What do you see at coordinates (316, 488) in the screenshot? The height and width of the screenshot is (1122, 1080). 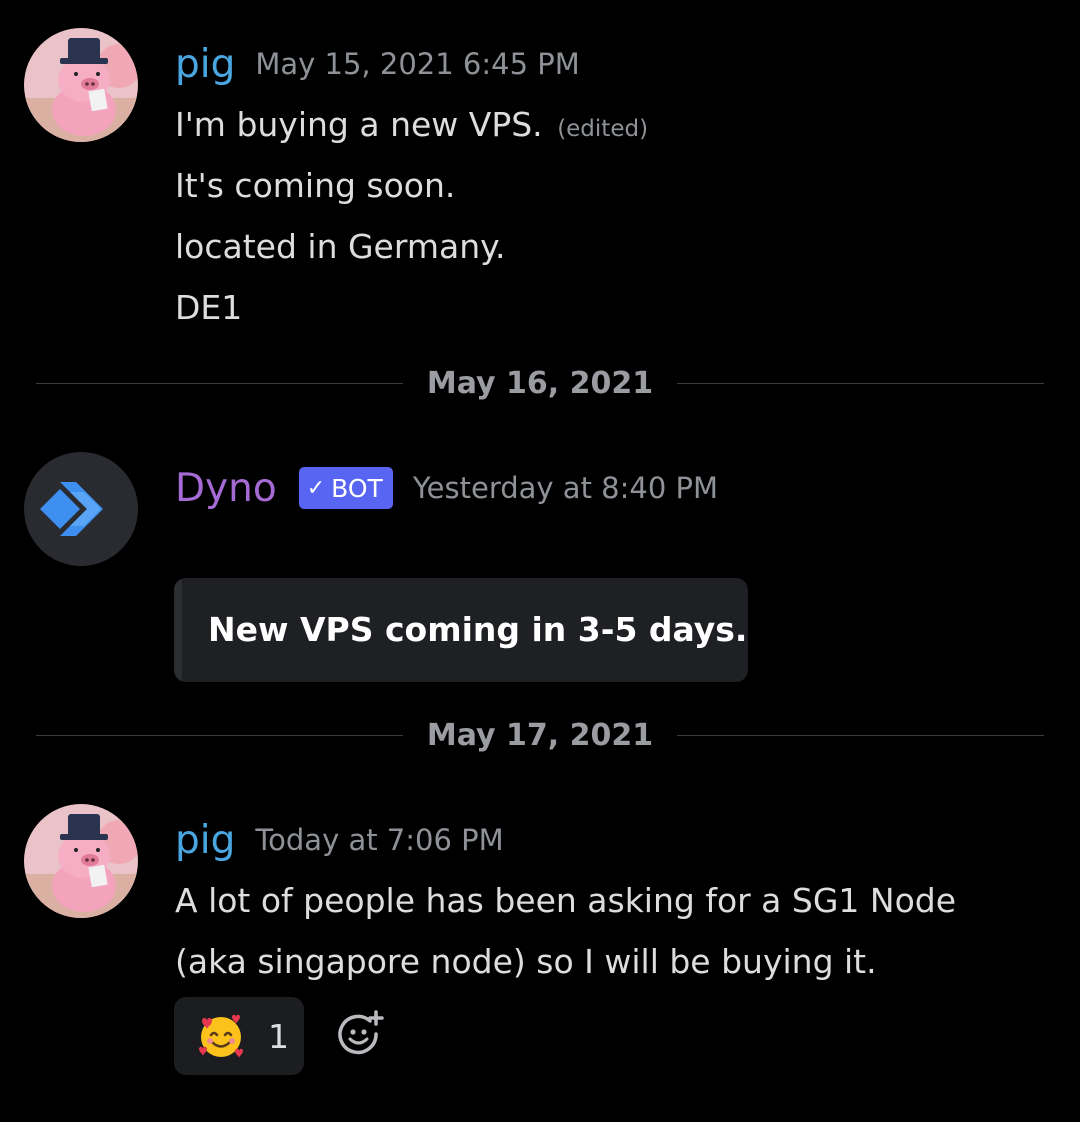 I see `checkmark-icon: ✓` at bounding box center [316, 488].